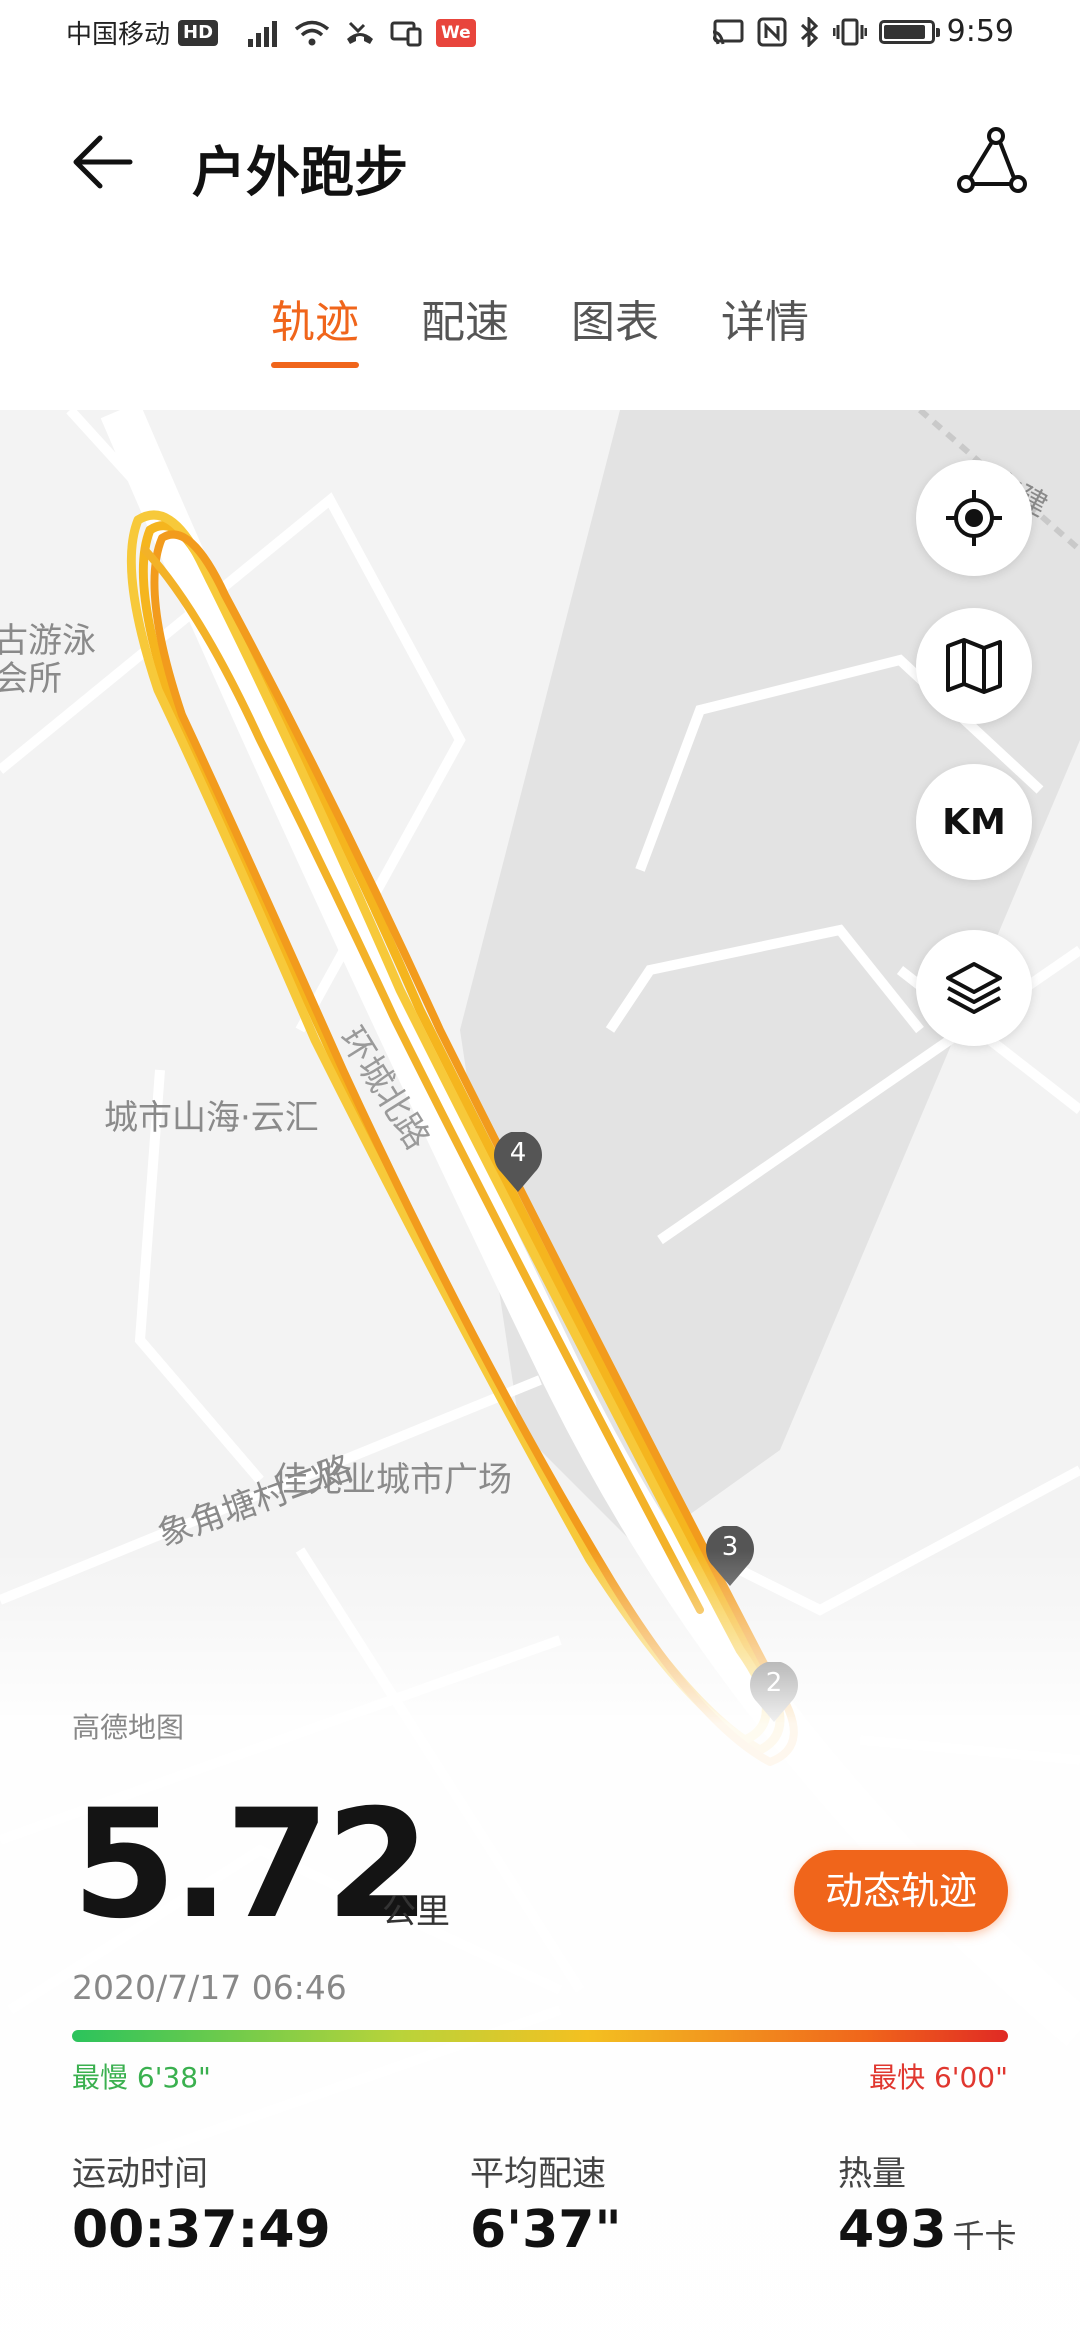 This screenshot has width=1080, height=2340. Describe the element at coordinates (48, 641) in the screenshot. I see `map-label-swim-club-line-1: 古游泳` at that location.